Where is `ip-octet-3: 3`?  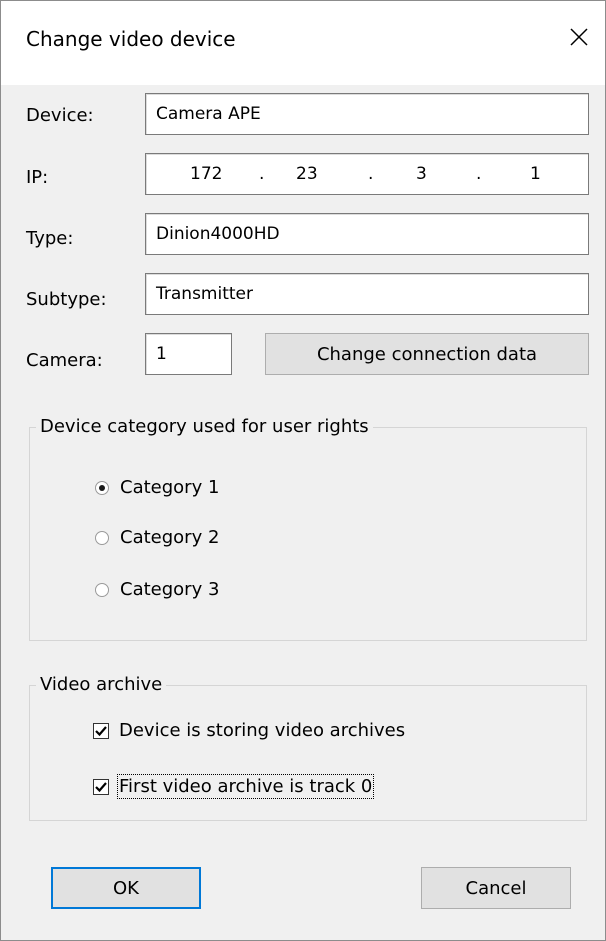 ip-octet-3: 3 is located at coordinates (421, 174).